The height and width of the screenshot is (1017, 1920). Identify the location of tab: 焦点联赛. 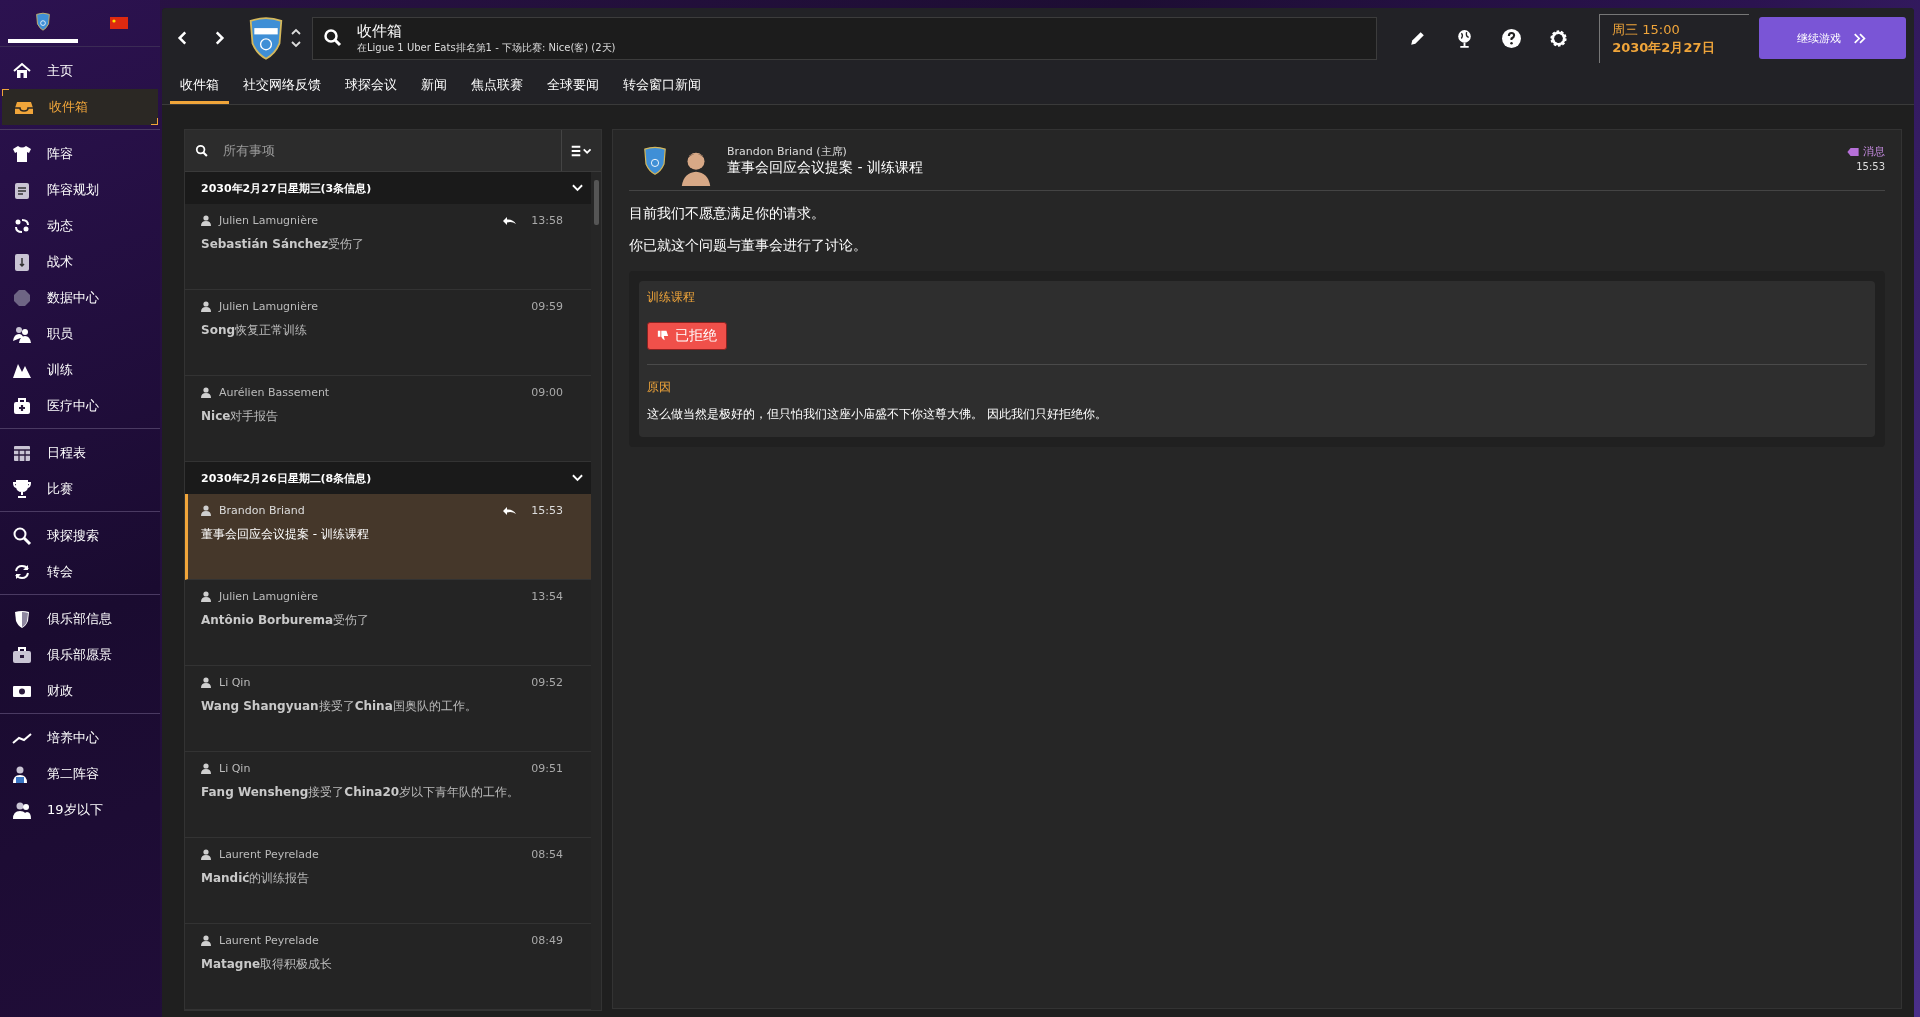
(497, 86).